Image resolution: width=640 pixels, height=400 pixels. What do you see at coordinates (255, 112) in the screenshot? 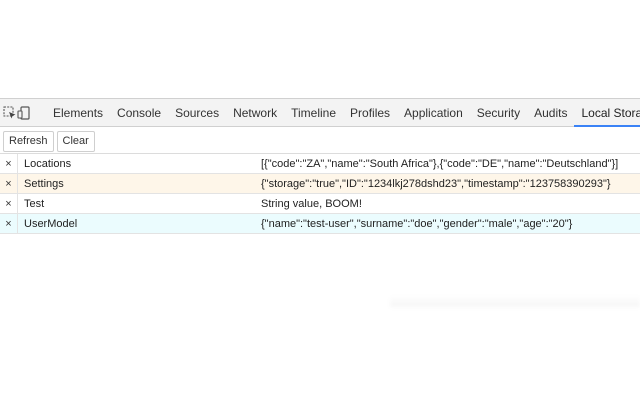
I see `tab-network: Network` at bounding box center [255, 112].